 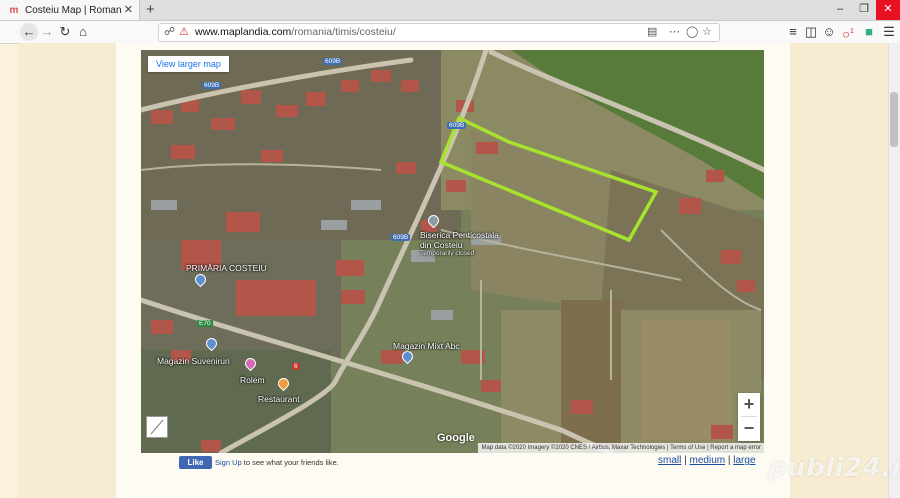 What do you see at coordinates (457, 125) in the screenshot?
I see `road-shield-609b-3: 609B` at bounding box center [457, 125].